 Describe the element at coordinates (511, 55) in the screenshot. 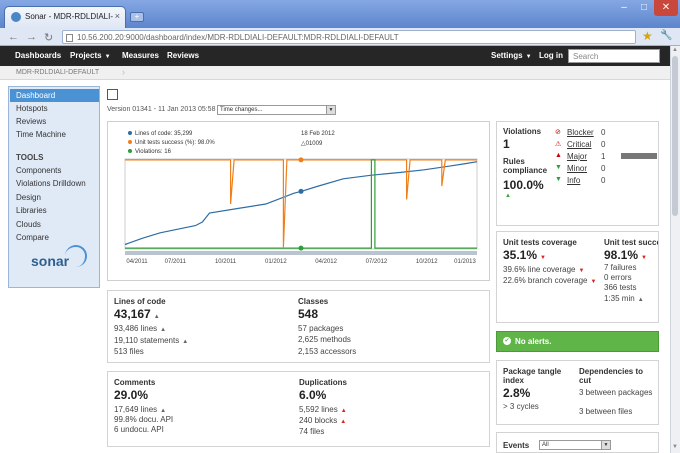

I see `nav-settings: Settings ▼` at that location.